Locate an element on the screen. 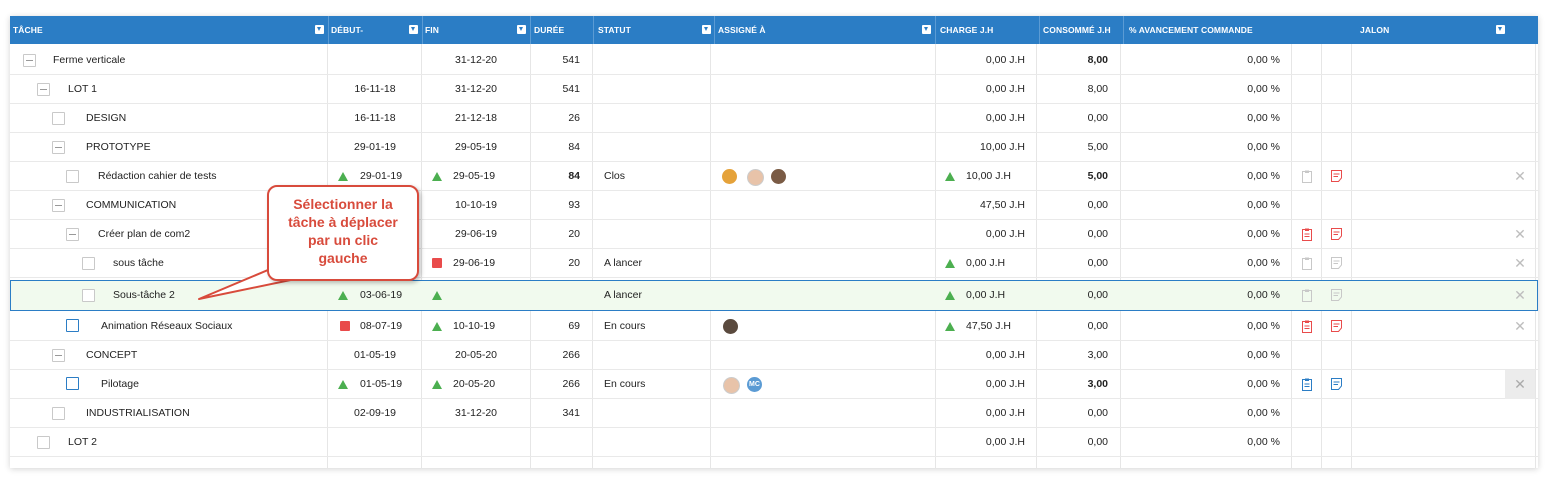 The height and width of the screenshot is (482, 1548). callout-line: gauche is located at coordinates (343, 258).